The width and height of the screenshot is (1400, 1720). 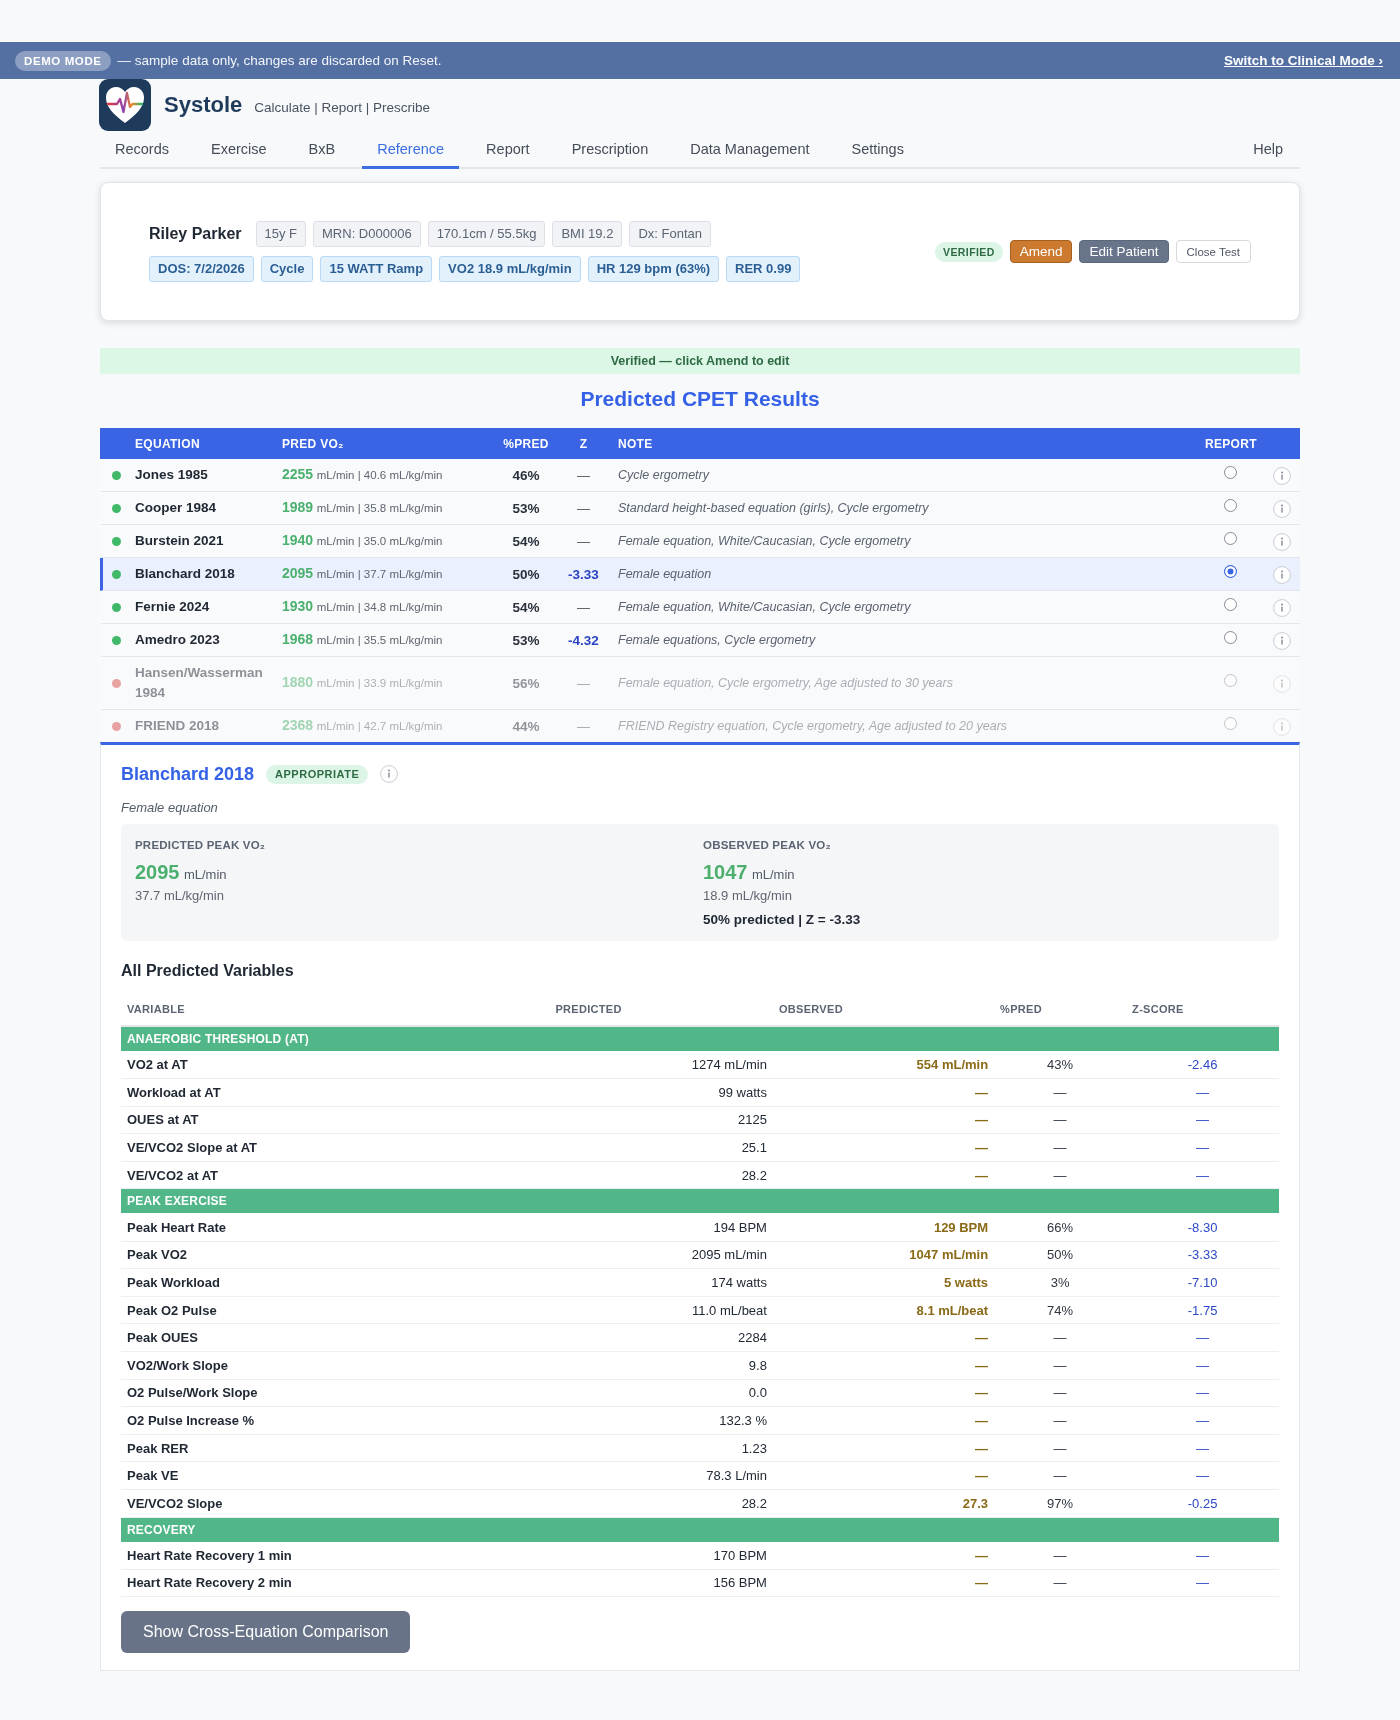 What do you see at coordinates (208, 971) in the screenshot?
I see `section-title: All Predicted Variables` at bounding box center [208, 971].